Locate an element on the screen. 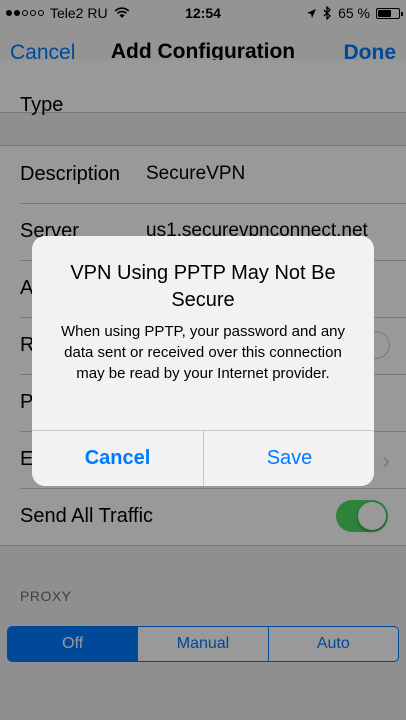 The height and width of the screenshot is (720, 406). alert-title: VPN Using PPTP May Not Be Secure is located at coordinates (203, 286).